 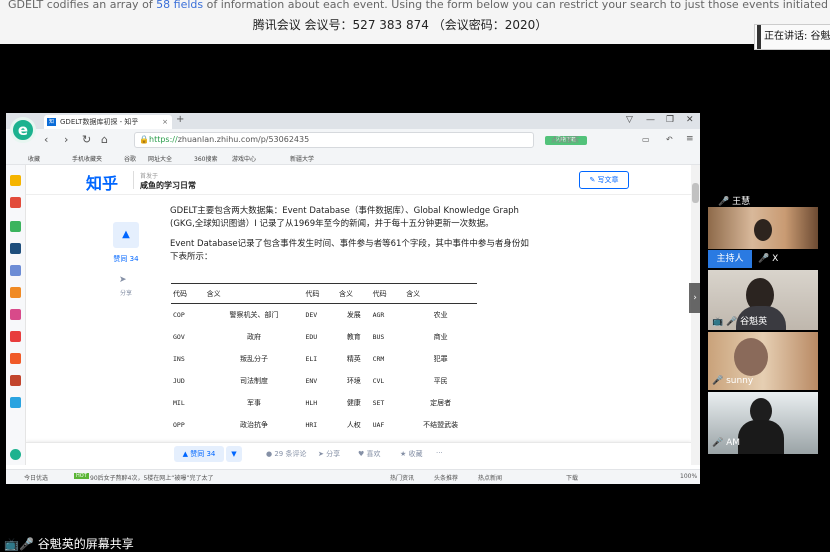 What do you see at coordinates (126, 235) in the screenshot?
I see `upvote-button: ▲` at bounding box center [126, 235].